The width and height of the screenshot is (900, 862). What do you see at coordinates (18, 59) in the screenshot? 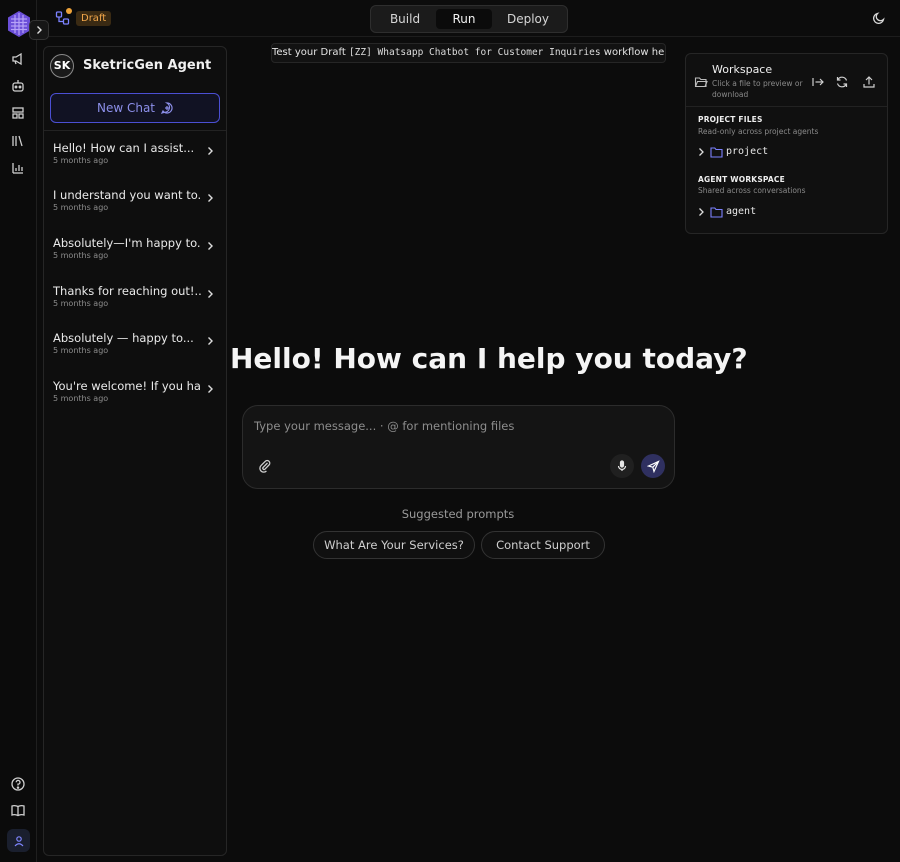
I see `megaphone-icon` at bounding box center [18, 59].